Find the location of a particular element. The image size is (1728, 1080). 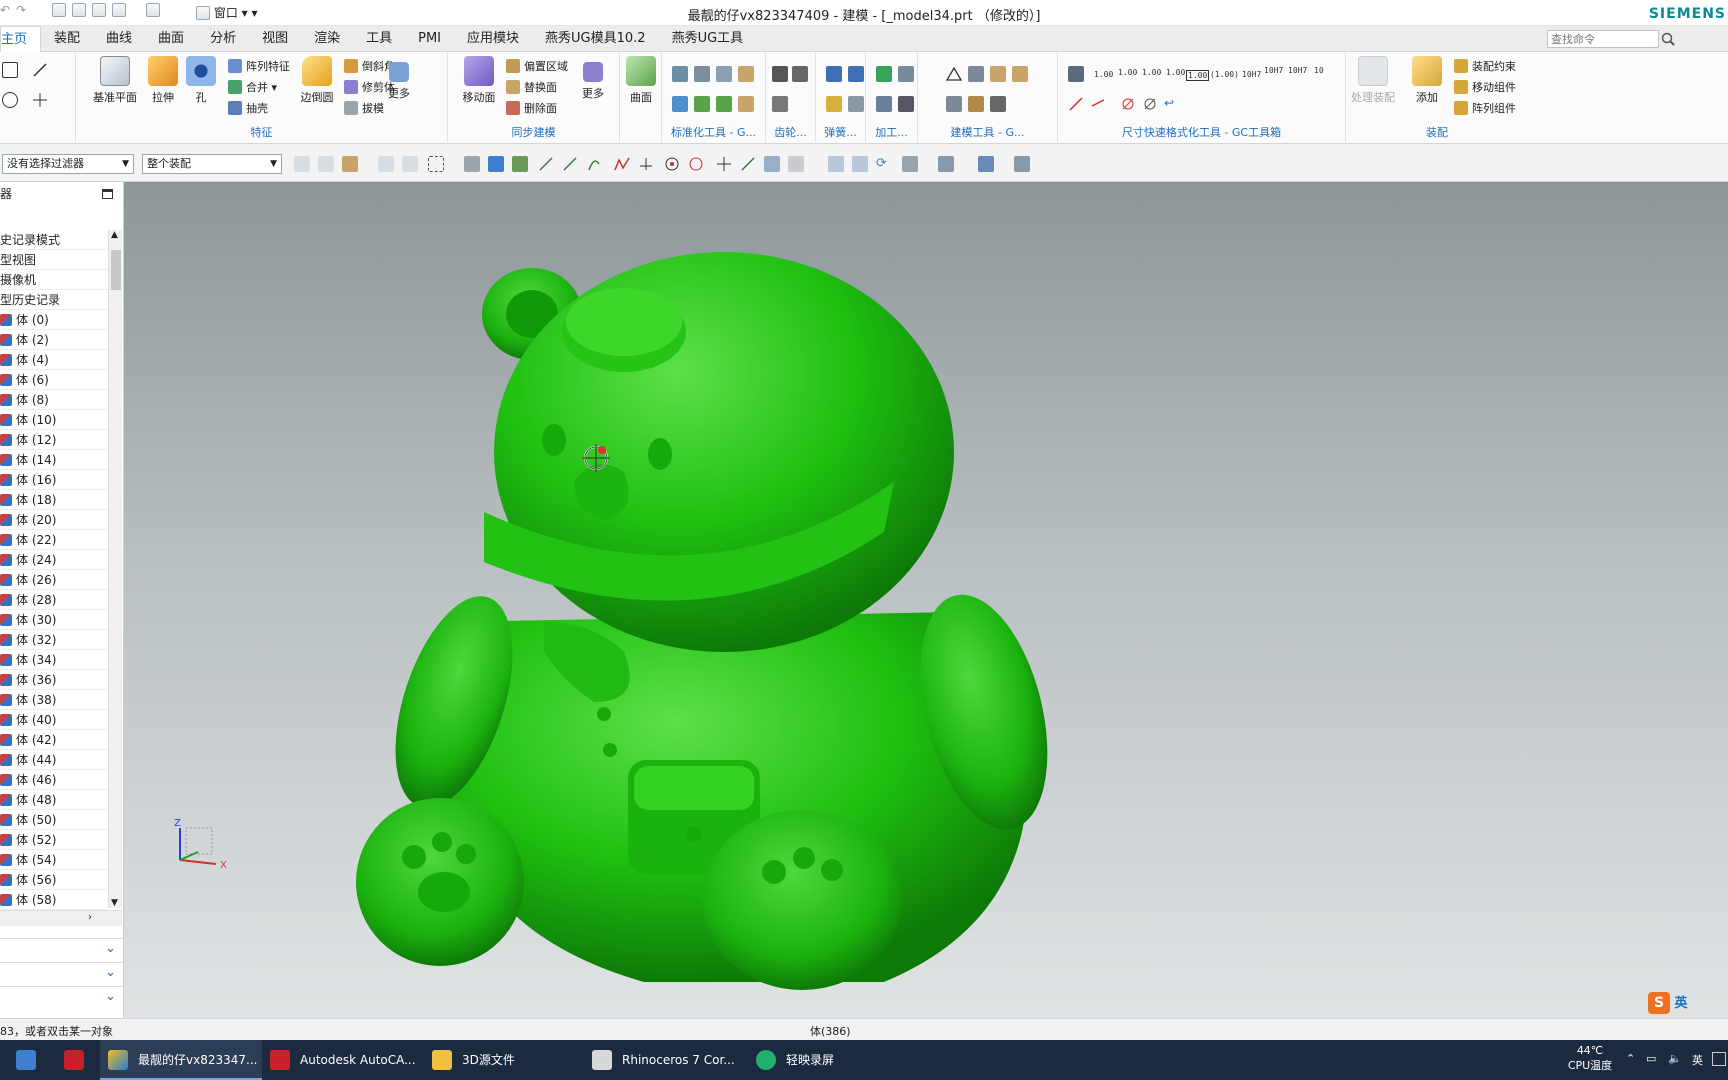

std-tool-4-icon is located at coordinates (746, 74).